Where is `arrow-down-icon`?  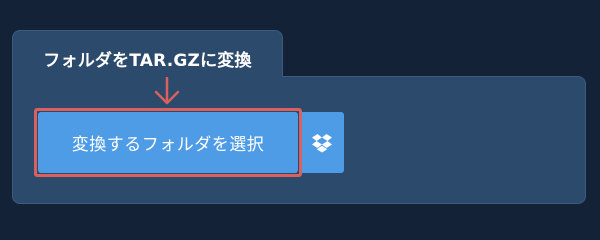
arrow-down-icon is located at coordinates (167, 91).